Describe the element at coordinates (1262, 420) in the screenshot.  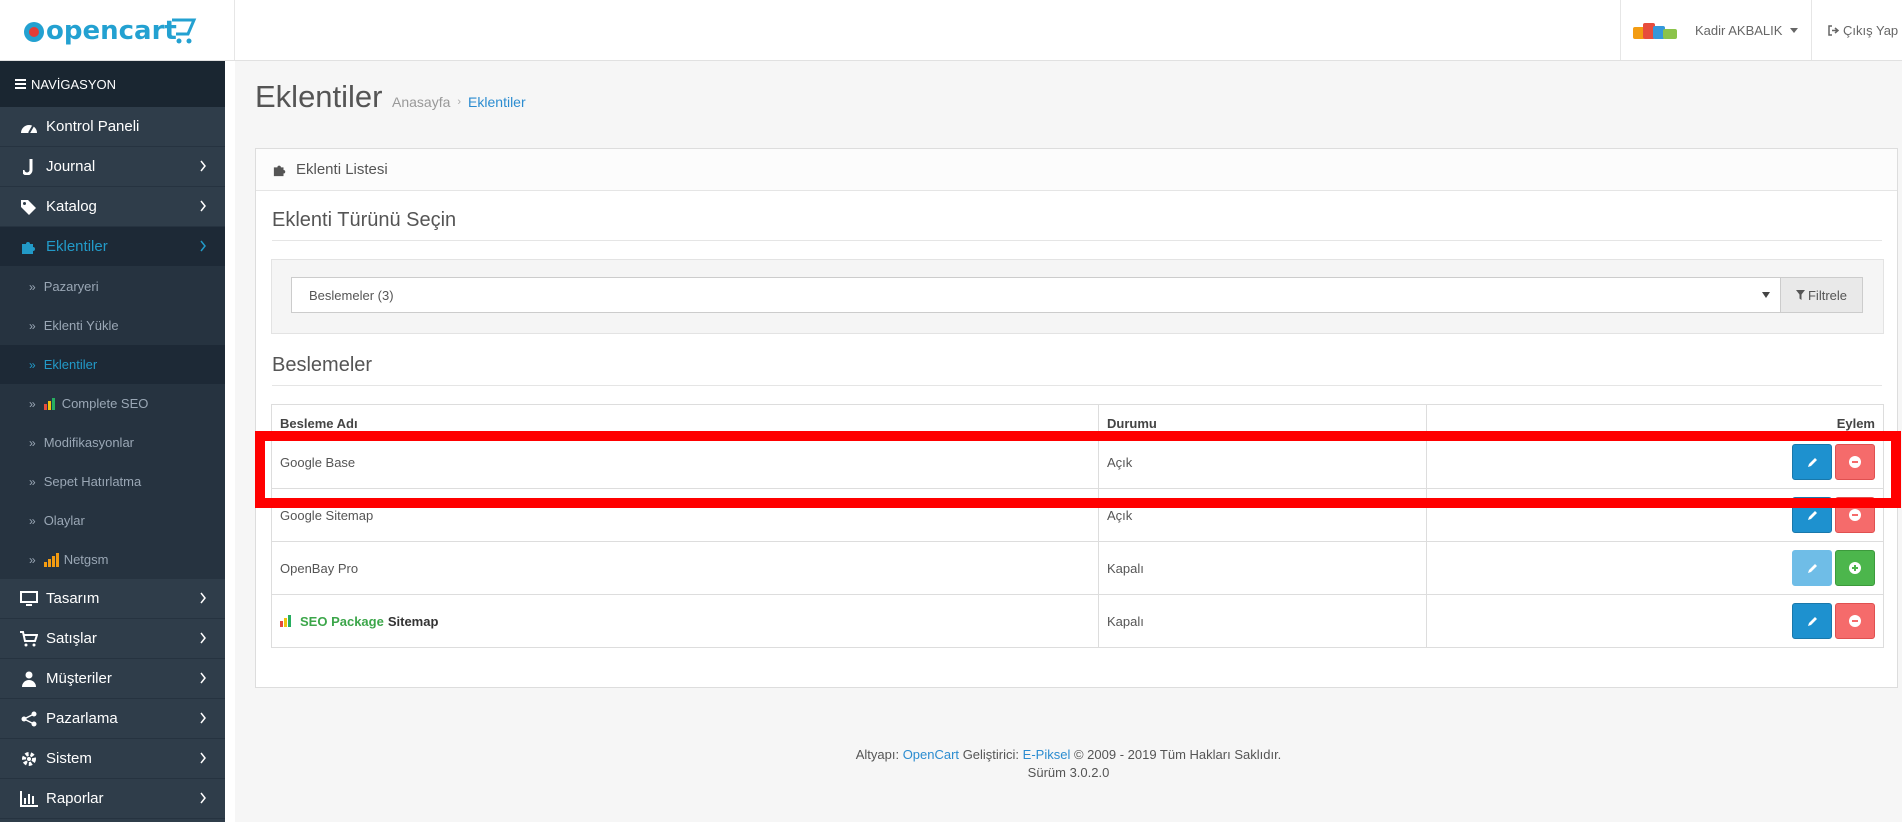
I see `column-header-status: Durumu` at that location.